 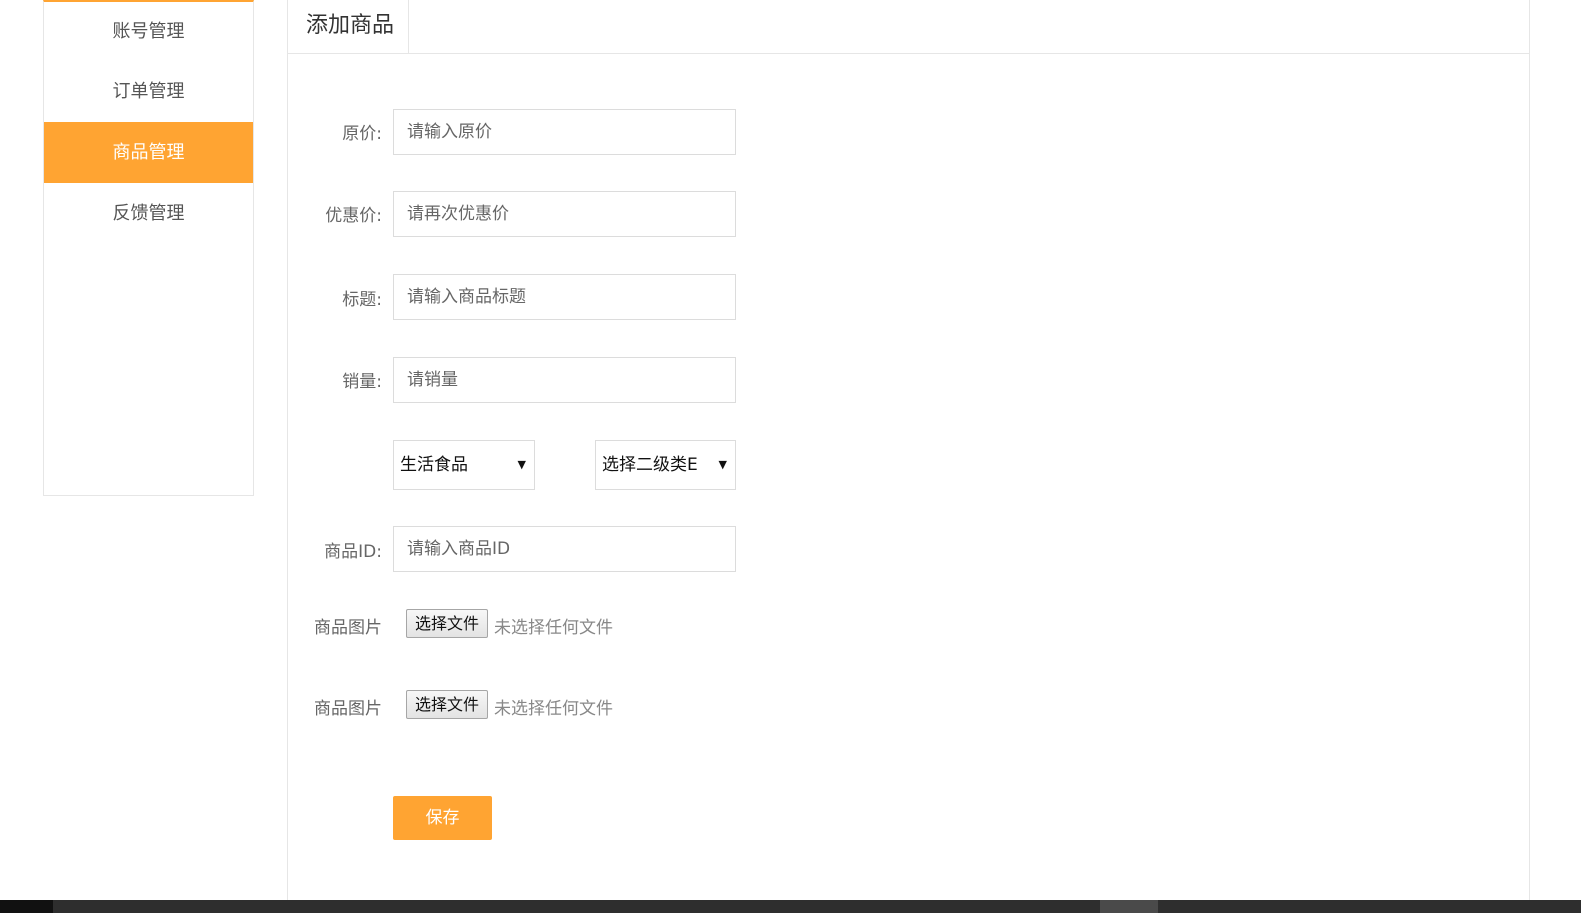 I want to click on sidebar-item-orders: 订单管理, so click(x=148, y=91).